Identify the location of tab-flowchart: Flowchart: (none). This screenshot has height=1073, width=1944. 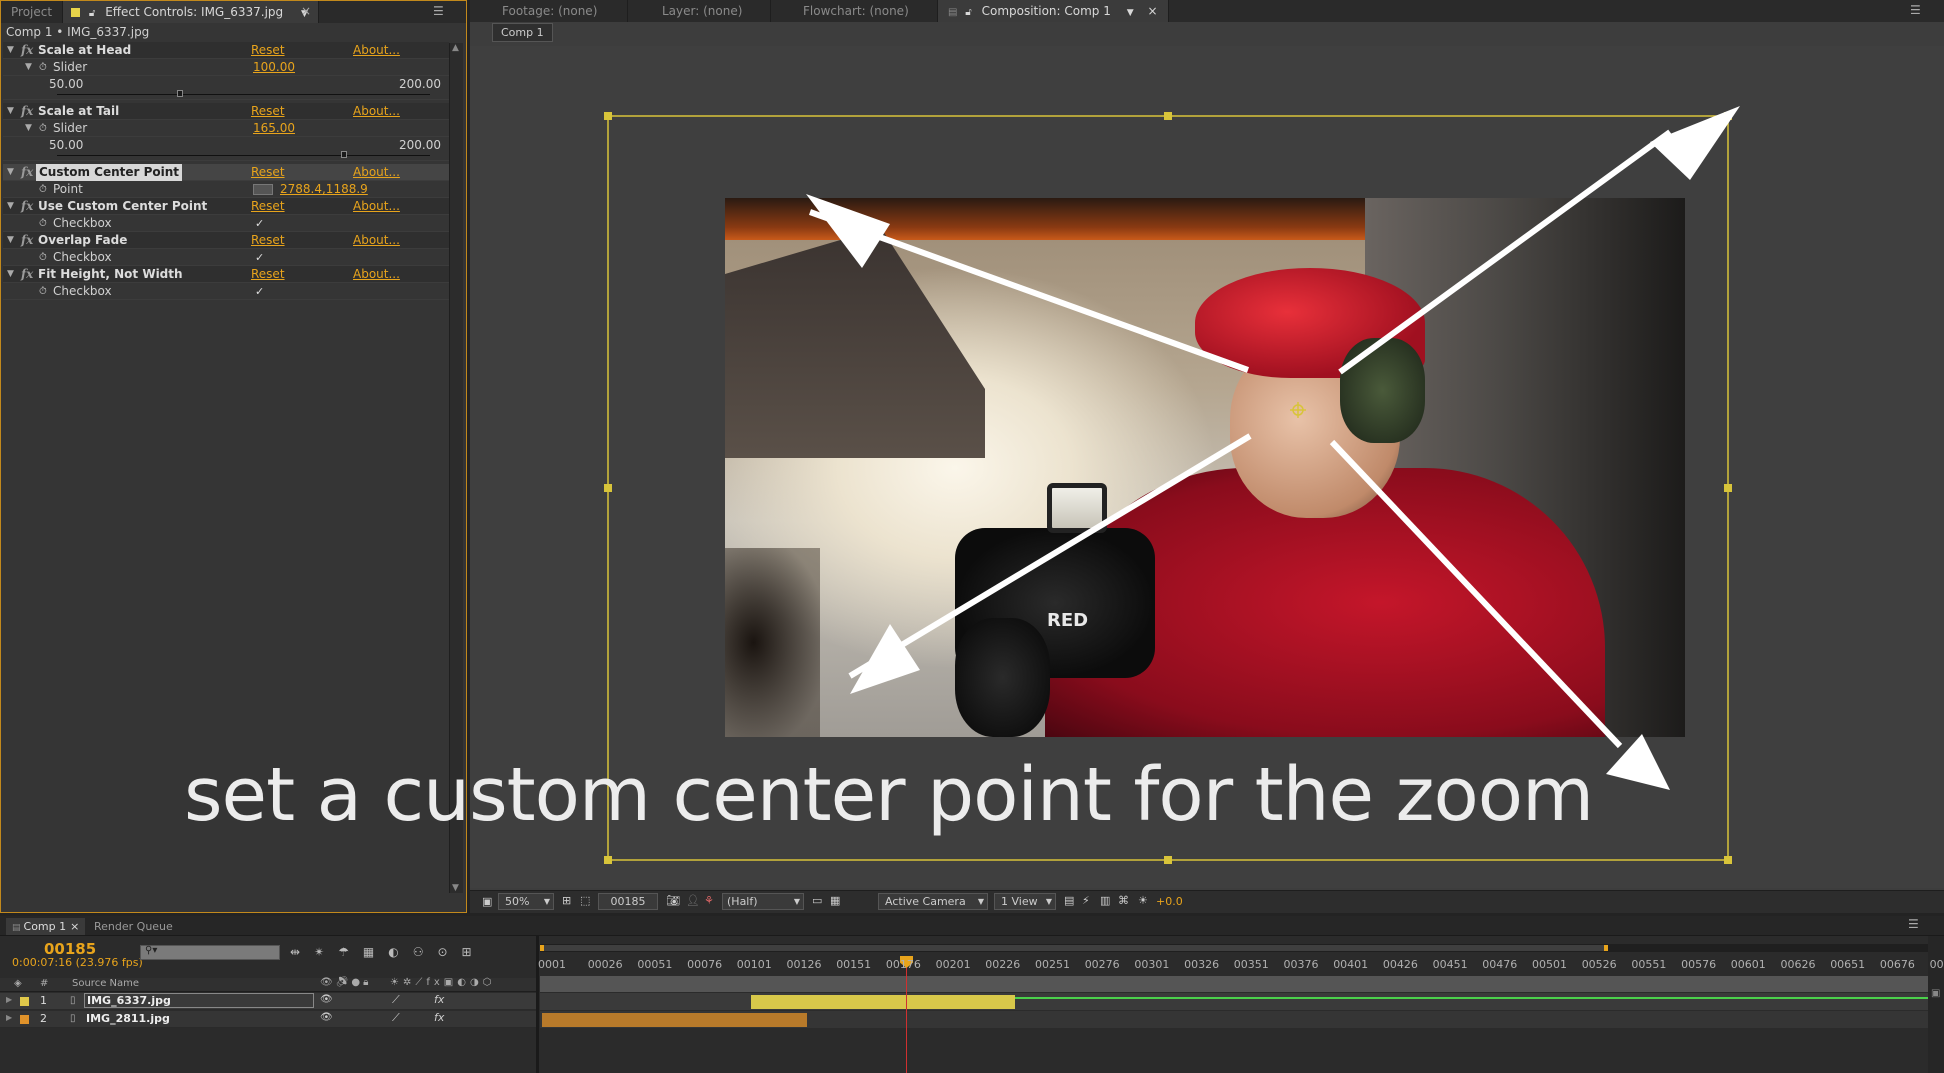
(854, 11).